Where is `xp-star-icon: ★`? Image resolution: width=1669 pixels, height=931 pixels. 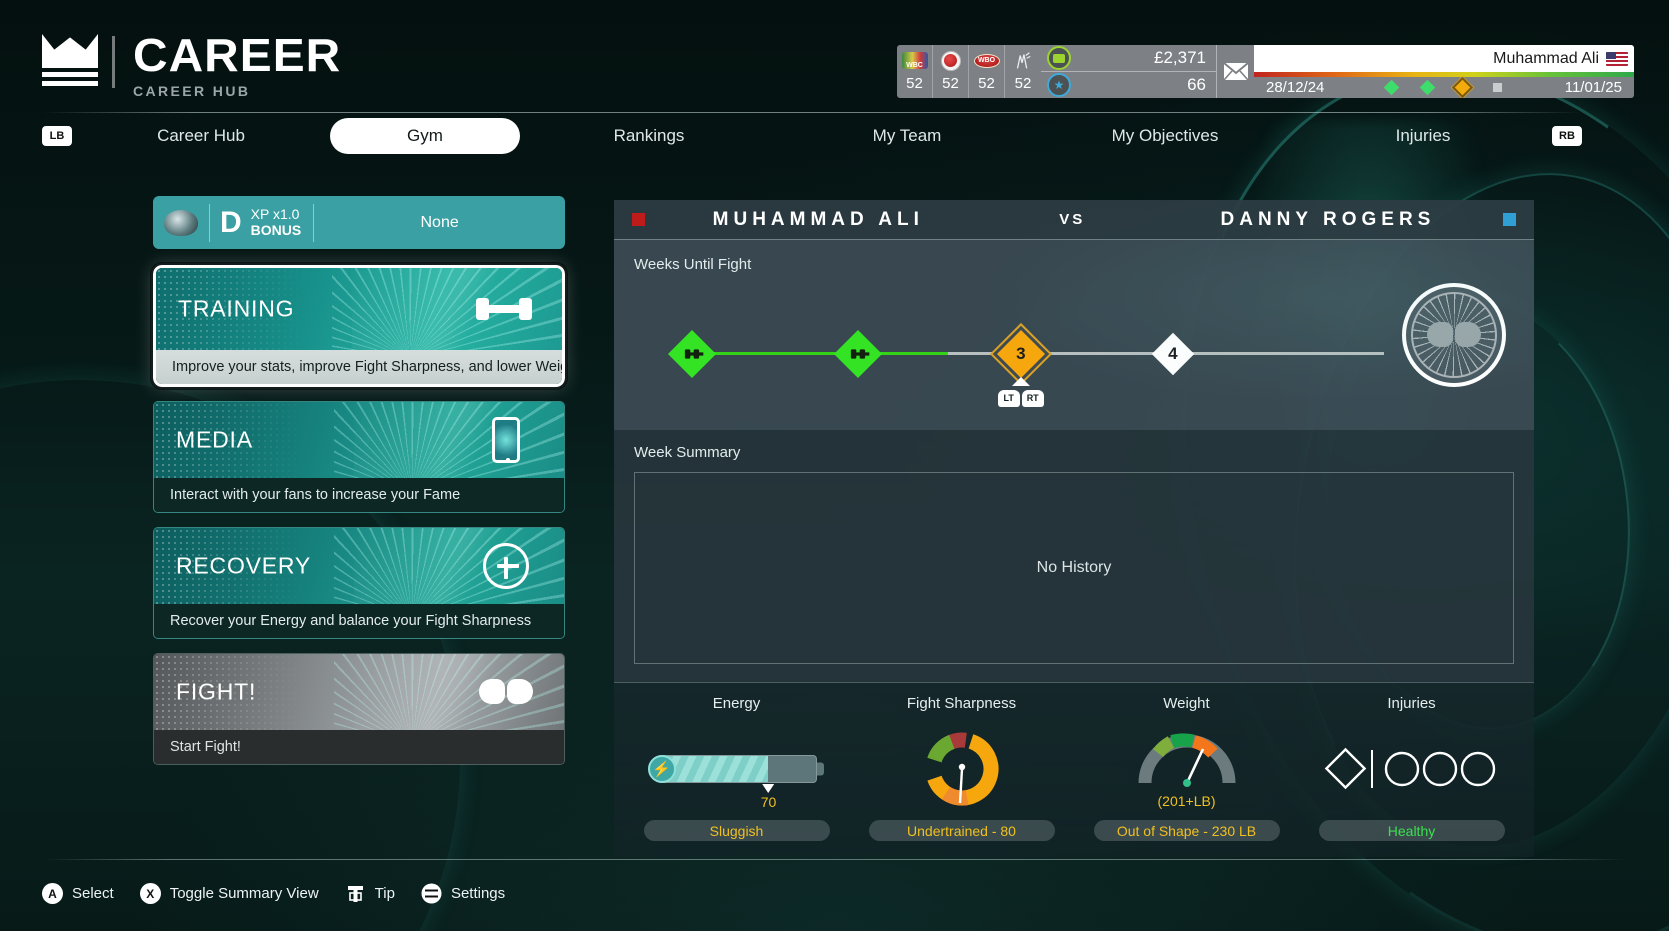
xp-star-icon: ★ is located at coordinates (1059, 85).